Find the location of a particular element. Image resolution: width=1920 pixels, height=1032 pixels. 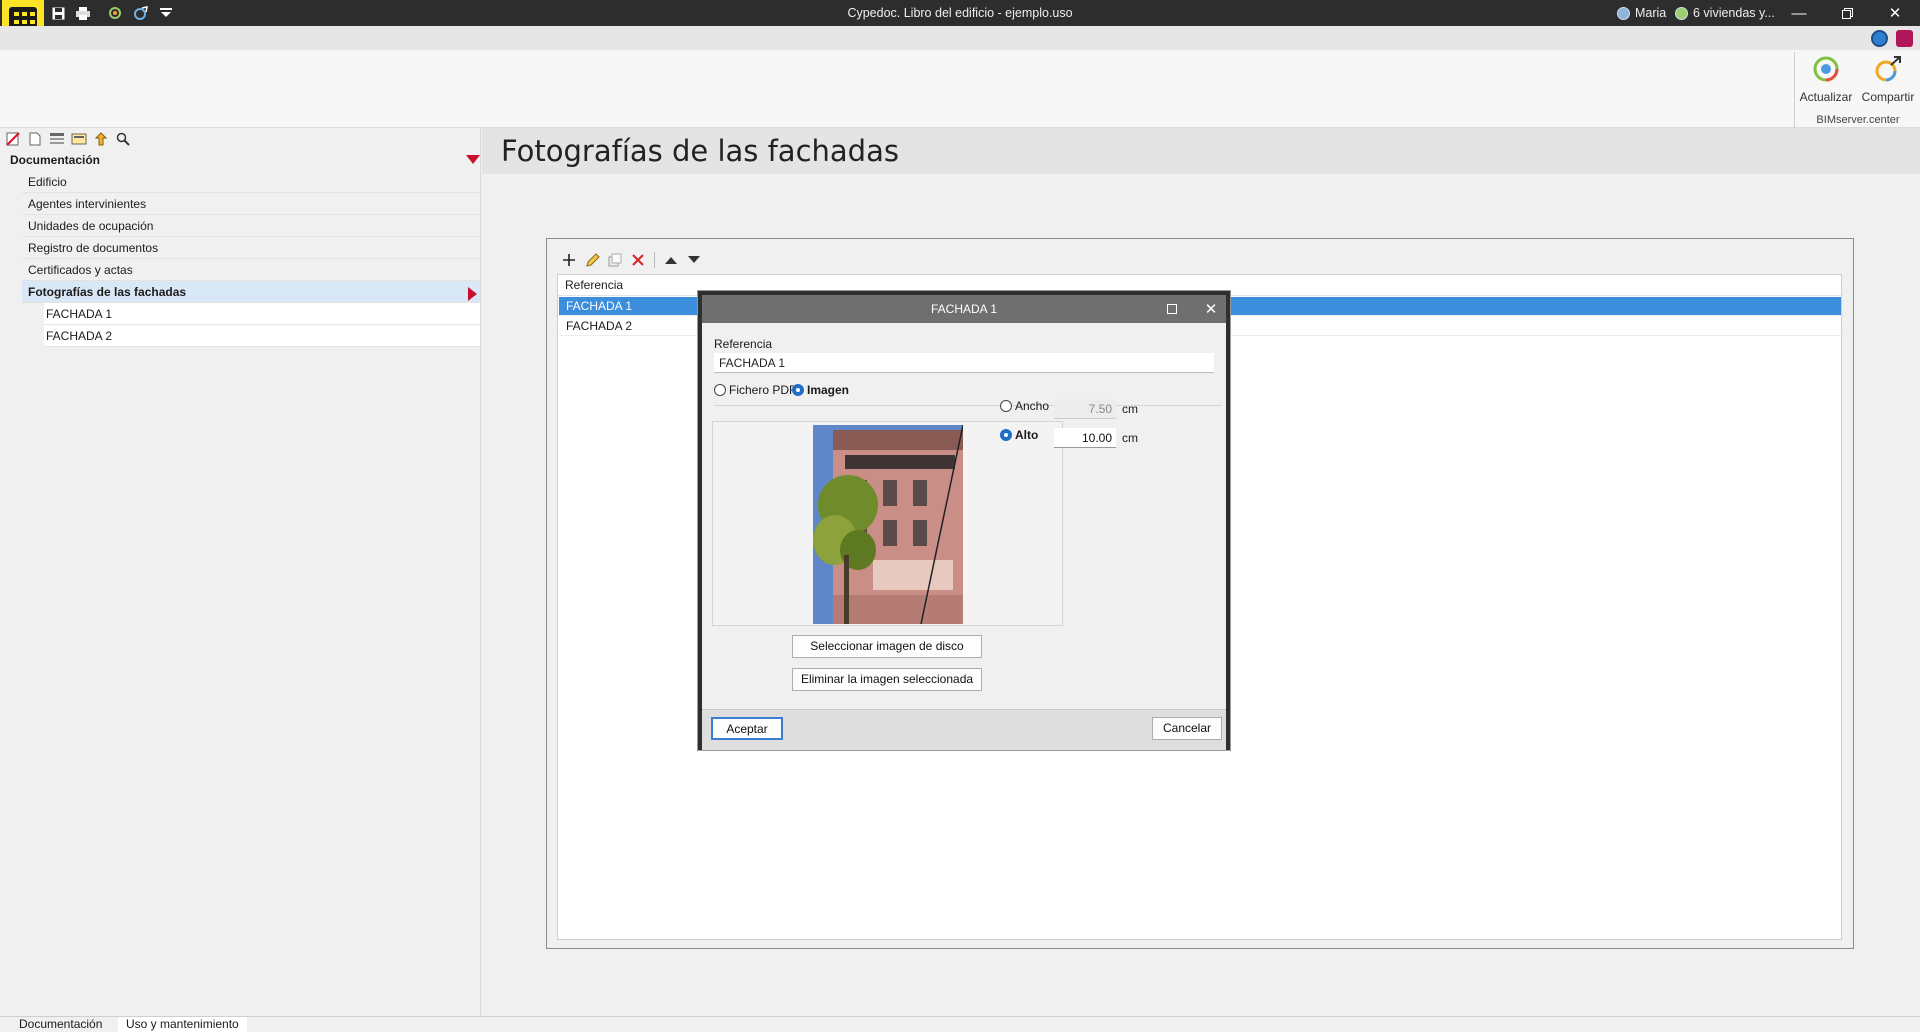

image-preview is located at coordinates (887, 523).